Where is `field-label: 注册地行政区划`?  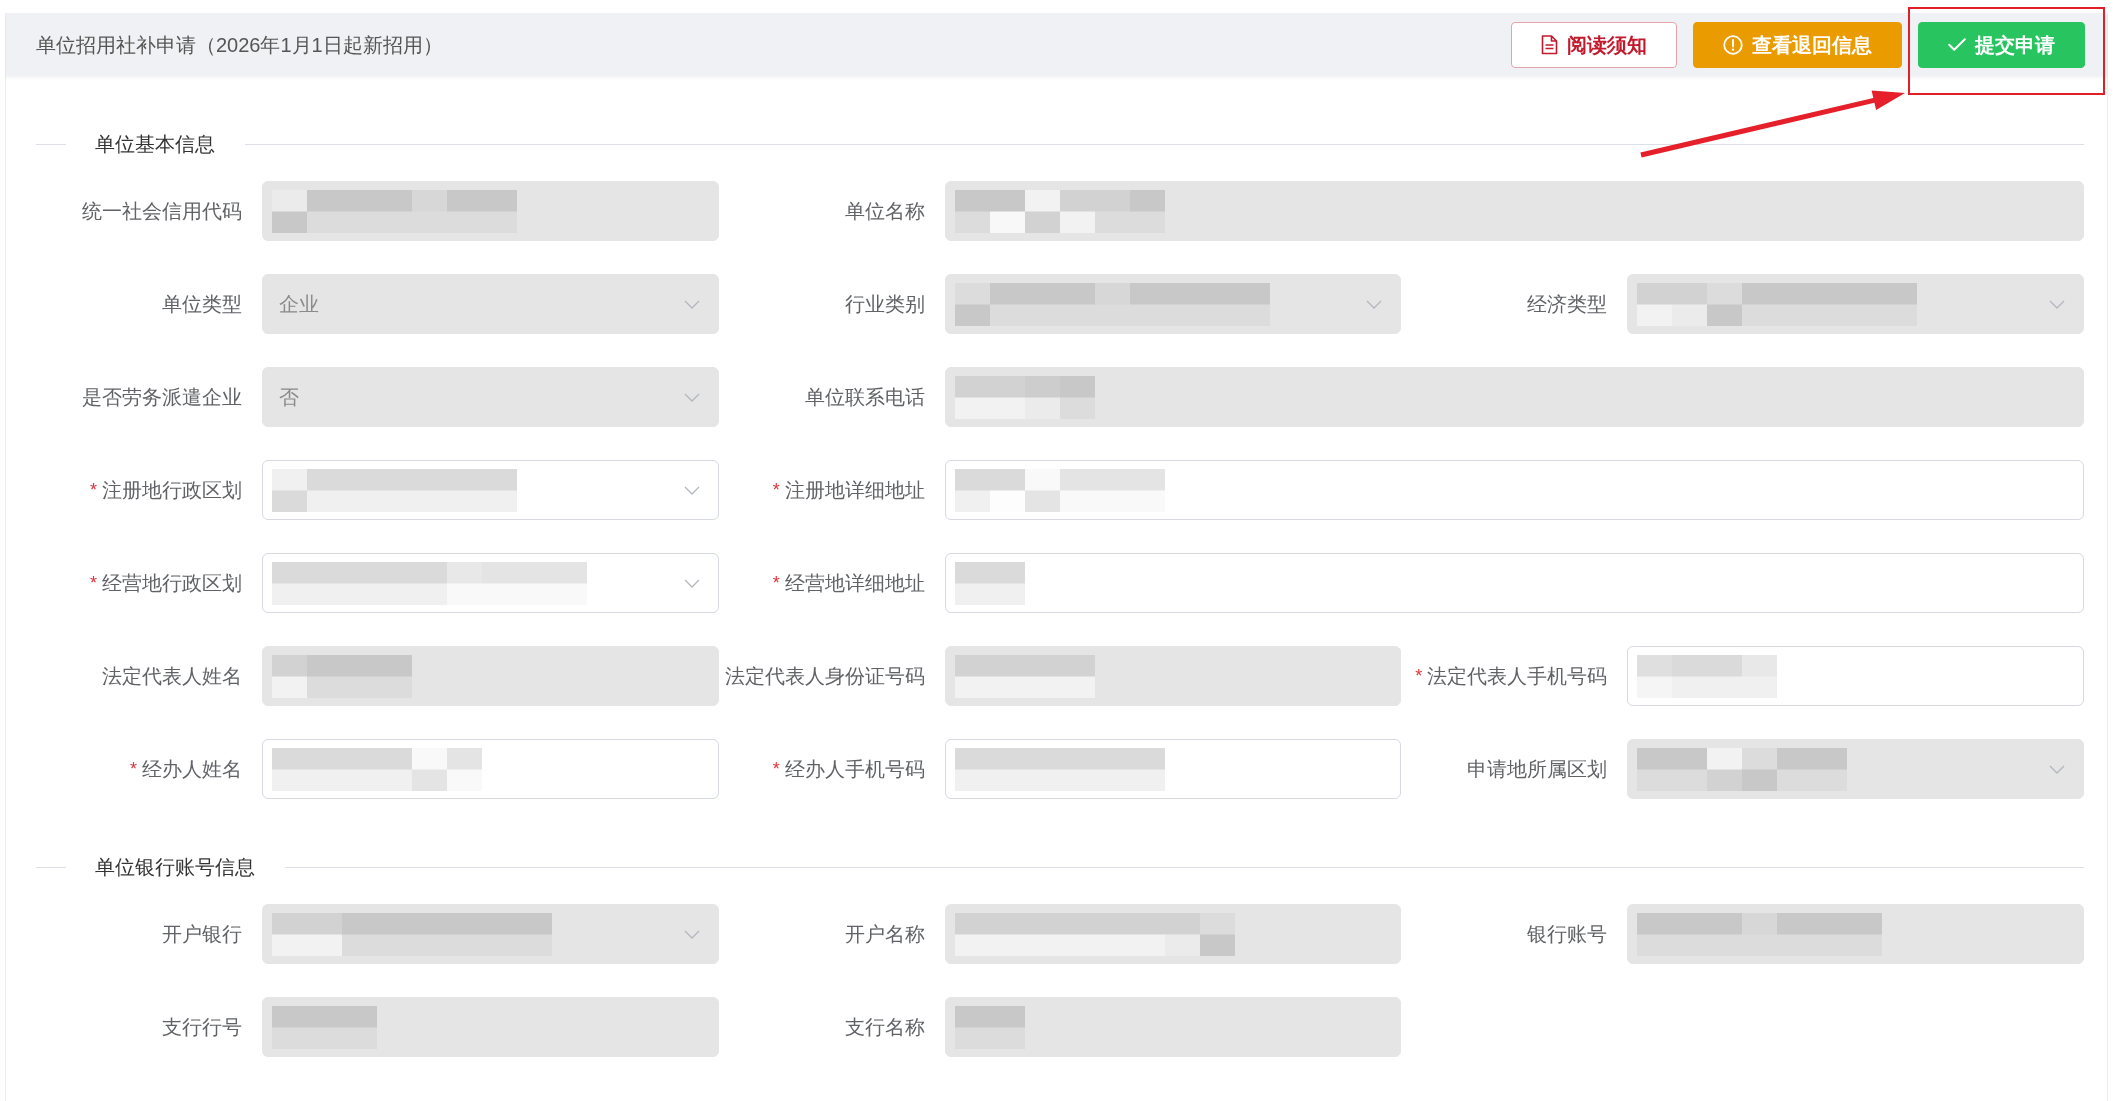
field-label: 注册地行政区划 is located at coordinates (172, 490).